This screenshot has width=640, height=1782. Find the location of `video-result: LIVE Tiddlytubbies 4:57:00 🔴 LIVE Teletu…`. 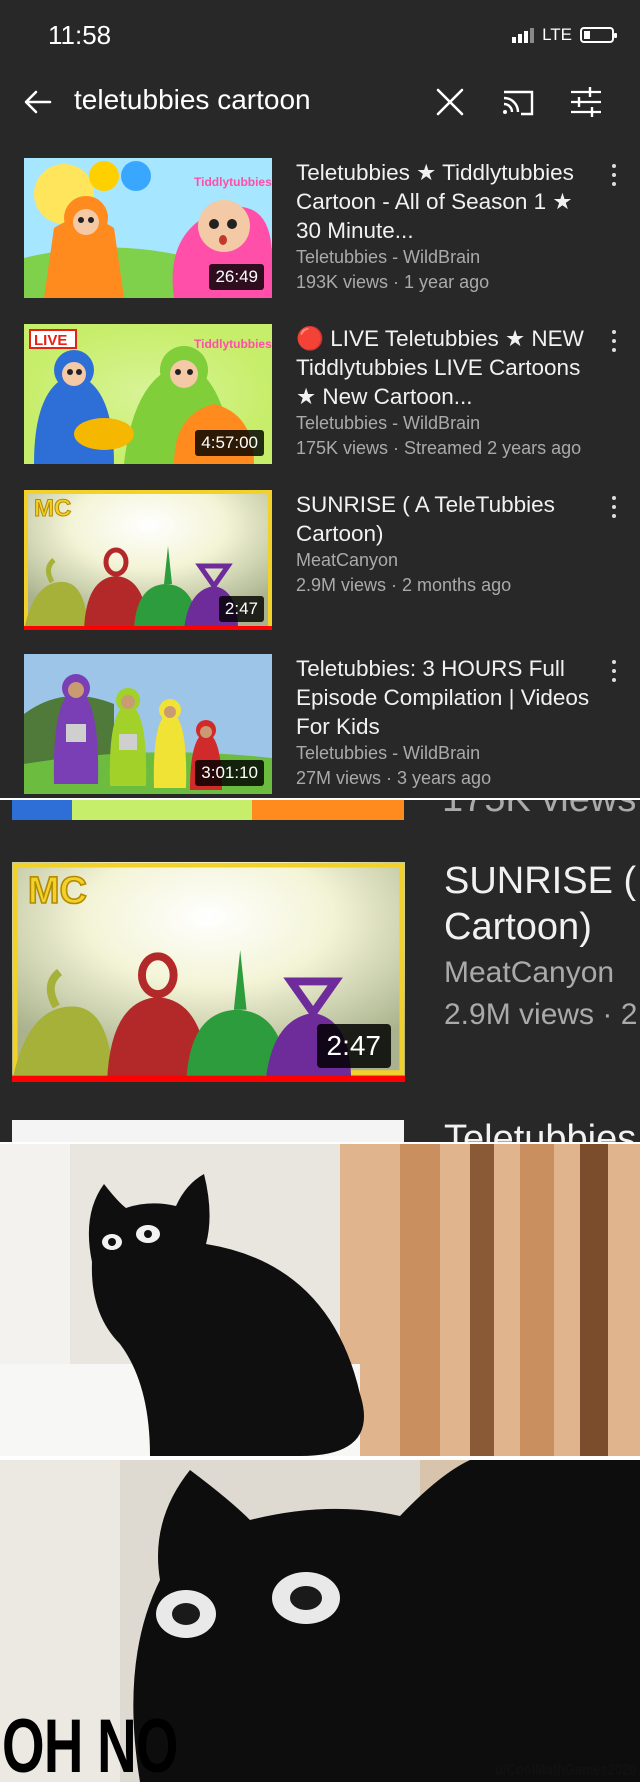

video-result: LIVE Tiddlytubbies 4:57:00 🔴 LIVE Teletu… is located at coordinates (320, 399).